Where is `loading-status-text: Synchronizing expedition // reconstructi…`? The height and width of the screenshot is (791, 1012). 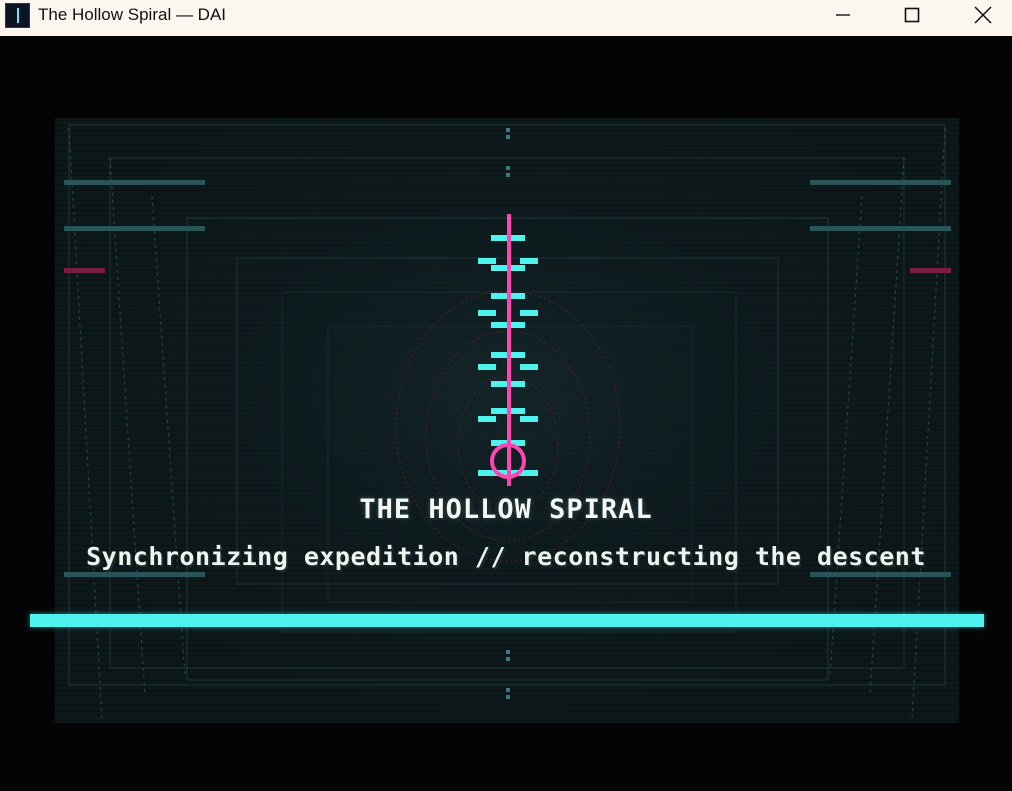
loading-status-text: Synchronizing expedition // reconstructi… is located at coordinates (506, 556).